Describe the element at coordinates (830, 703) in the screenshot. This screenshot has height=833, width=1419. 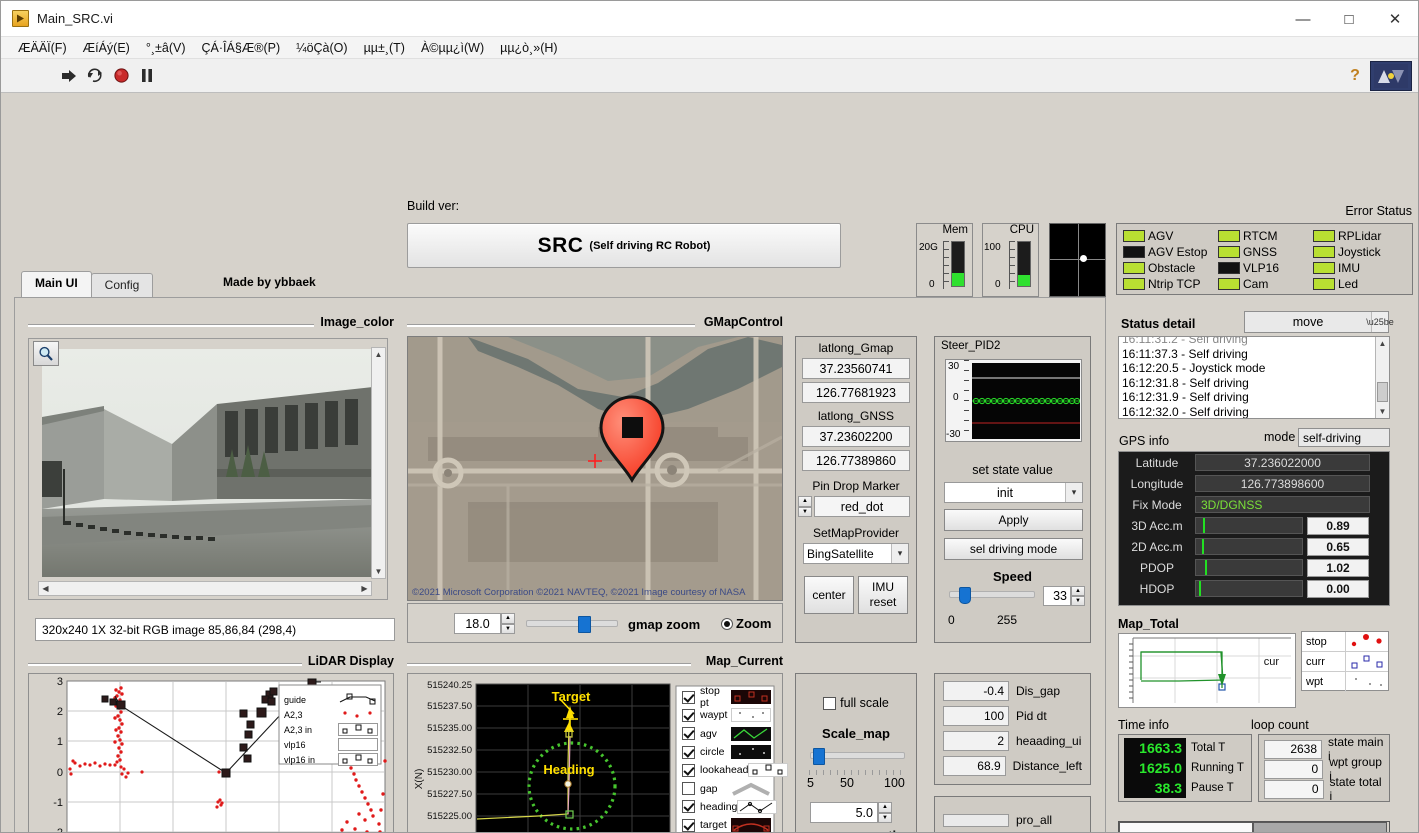
I see `full-scale-checkbox` at that location.